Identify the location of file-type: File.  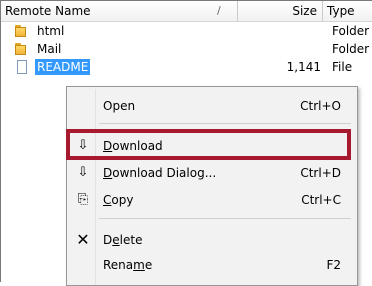
(342, 67).